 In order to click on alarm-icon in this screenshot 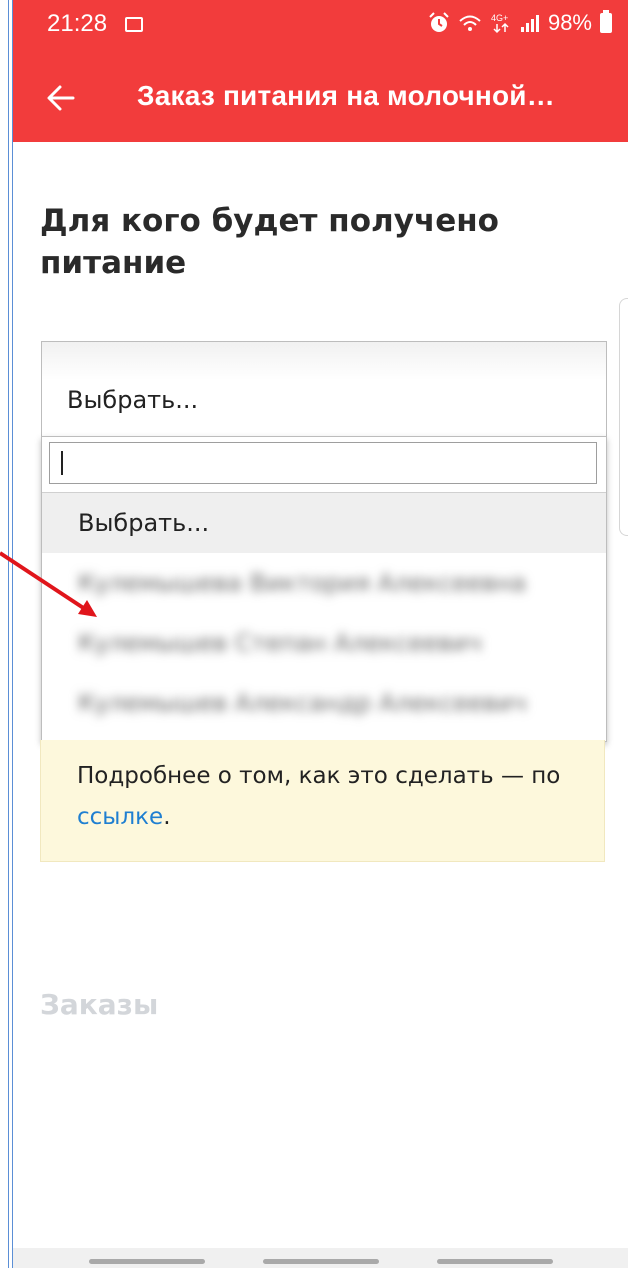, I will do `click(439, 22)`.